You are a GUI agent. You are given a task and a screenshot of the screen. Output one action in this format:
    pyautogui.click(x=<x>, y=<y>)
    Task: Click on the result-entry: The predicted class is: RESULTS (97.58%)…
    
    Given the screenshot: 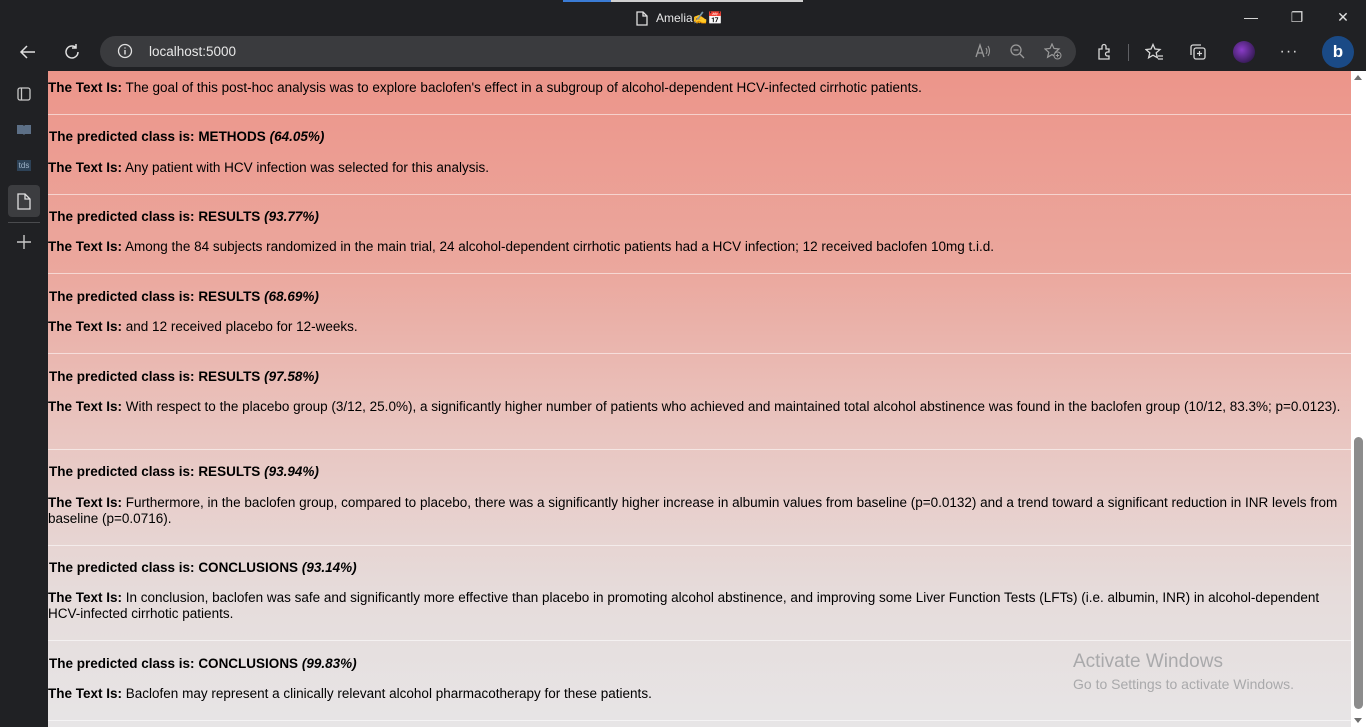 What is the action you would take?
    pyautogui.click(x=699, y=402)
    